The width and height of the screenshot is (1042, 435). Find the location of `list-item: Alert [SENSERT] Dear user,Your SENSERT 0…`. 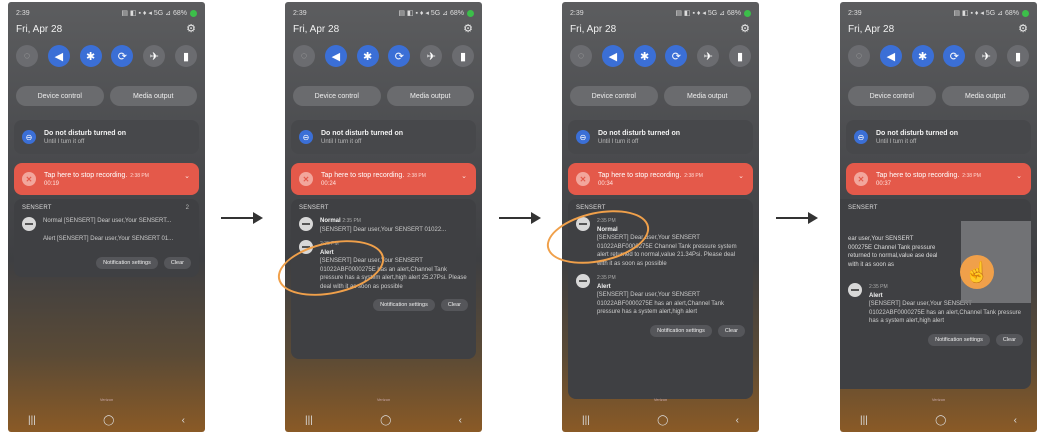

list-item: Alert [SENSERT] Dear user,Your SENSERT 0… is located at coordinates (106, 242).